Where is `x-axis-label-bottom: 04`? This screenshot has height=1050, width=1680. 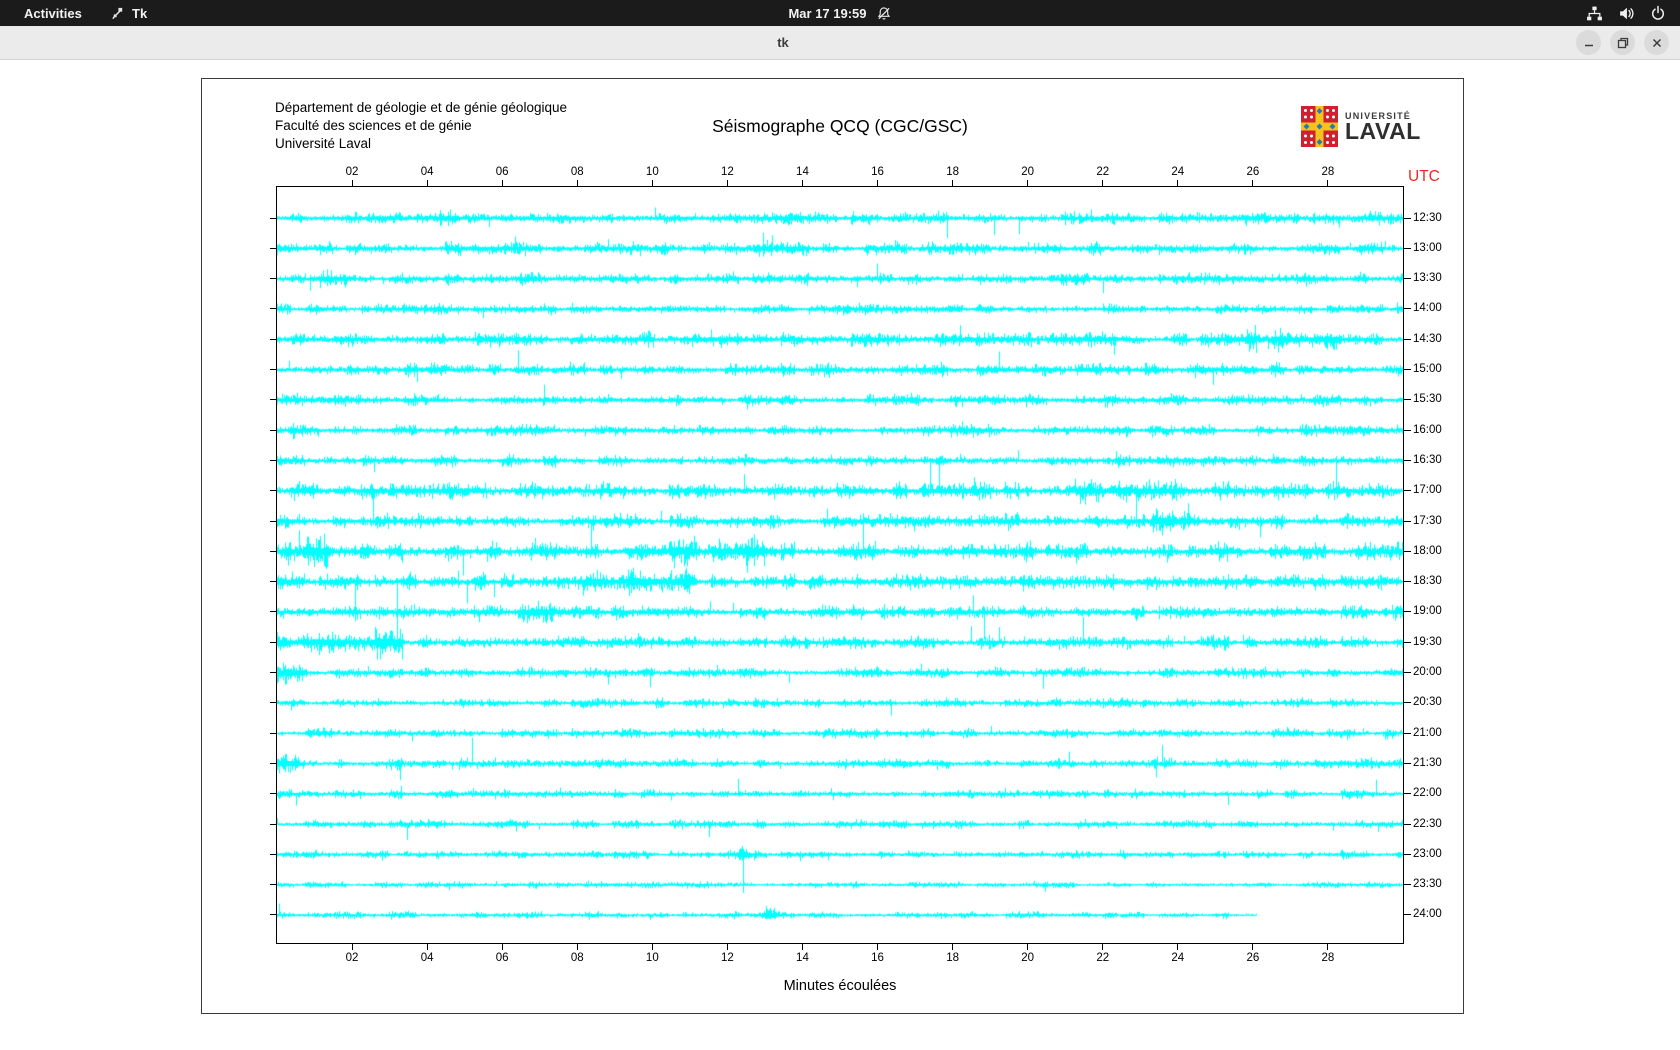 x-axis-label-bottom: 04 is located at coordinates (427, 958).